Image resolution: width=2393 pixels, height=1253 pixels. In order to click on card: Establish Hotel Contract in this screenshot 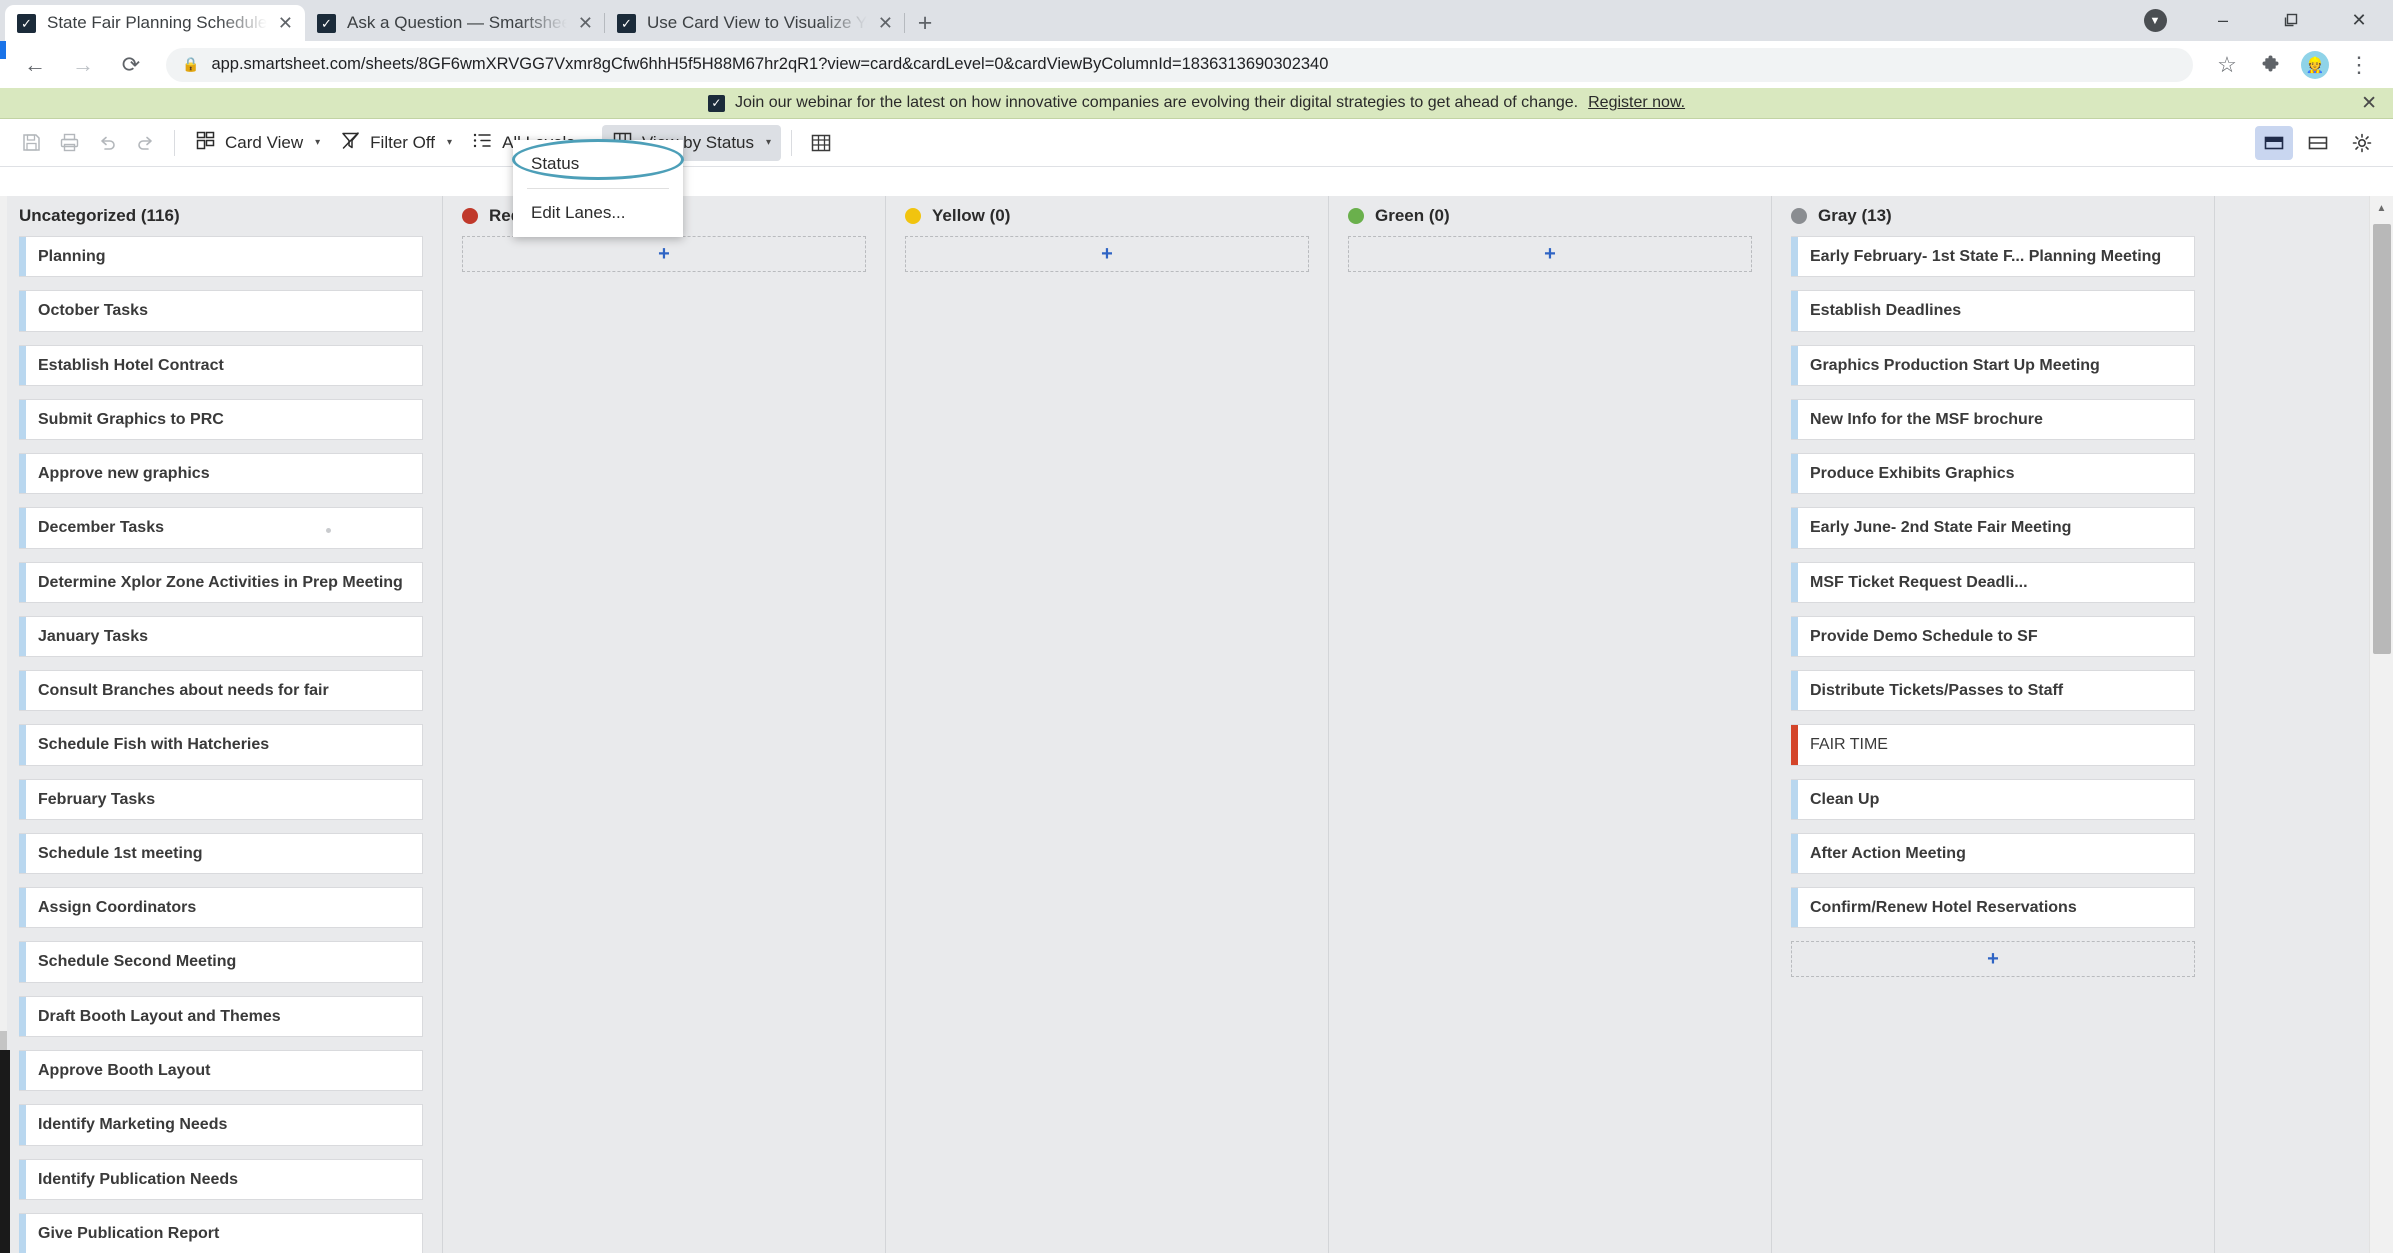, I will do `click(221, 365)`.